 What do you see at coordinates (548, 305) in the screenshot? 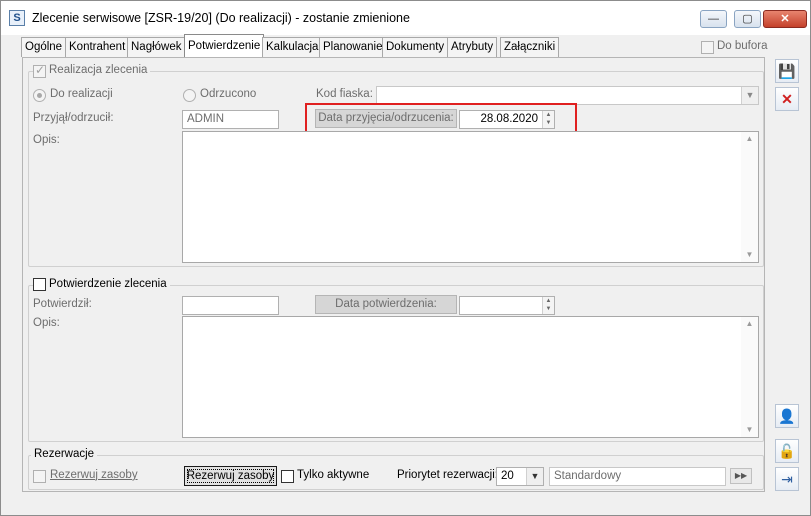
I see `date-spin-icon: ▲ ▼` at bounding box center [548, 305].